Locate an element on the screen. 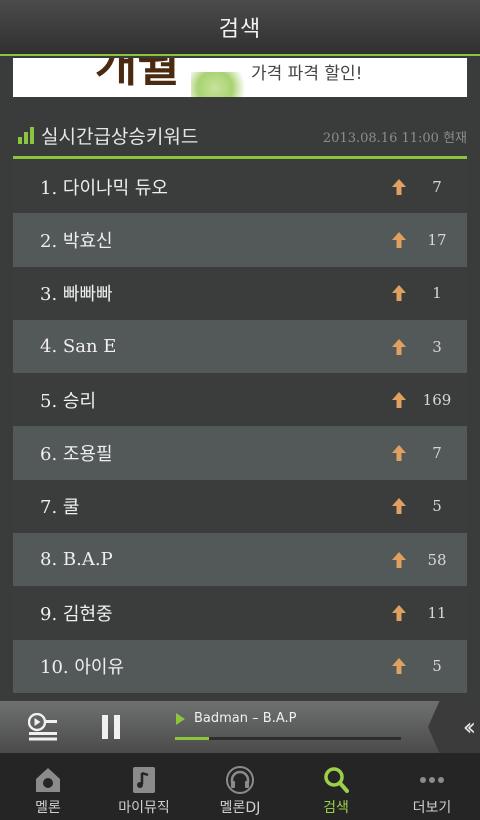  promo-banner: 개월 가격 파격 할인! is located at coordinates (240, 77).